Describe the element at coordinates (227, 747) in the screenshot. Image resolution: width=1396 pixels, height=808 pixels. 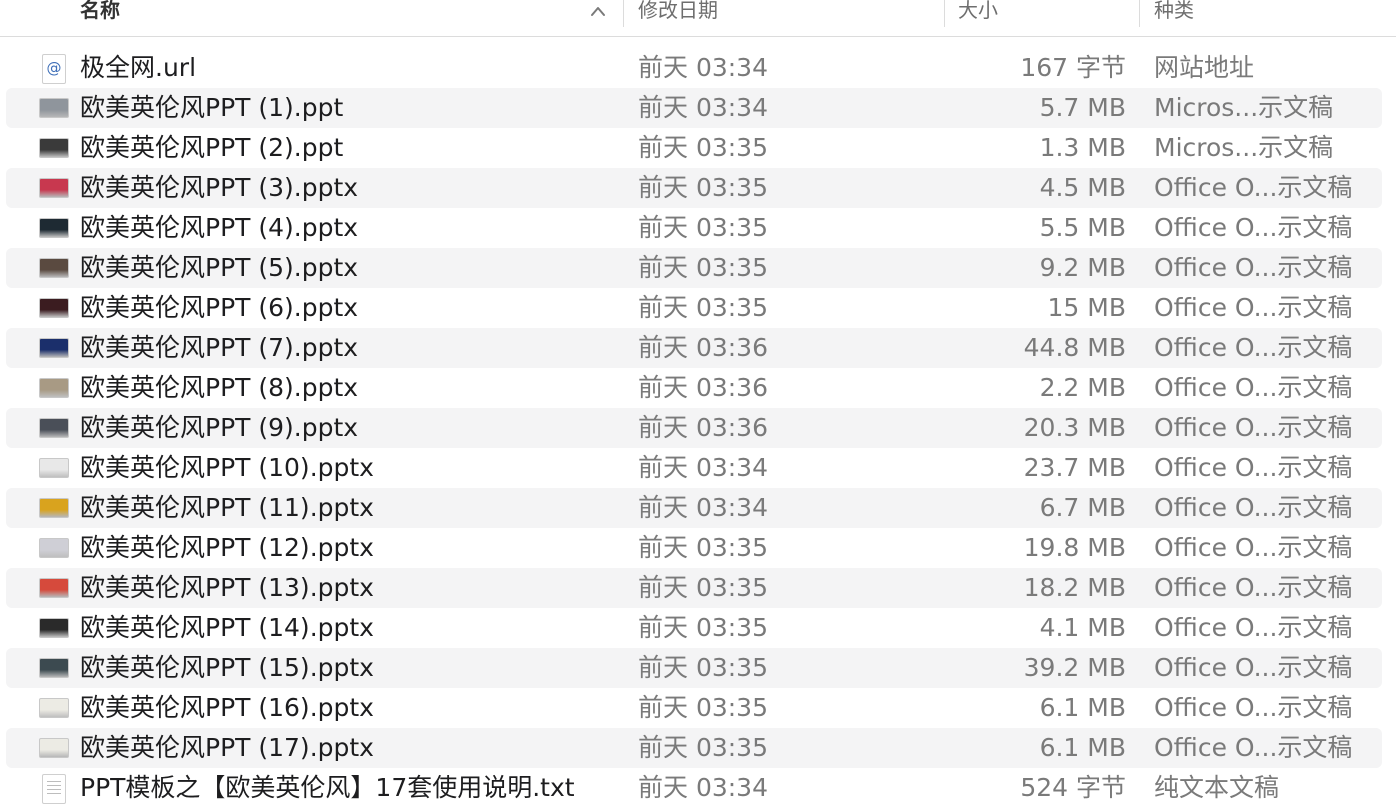
I see `file-name: 欧美英伦风PPT (17).pptx` at that location.